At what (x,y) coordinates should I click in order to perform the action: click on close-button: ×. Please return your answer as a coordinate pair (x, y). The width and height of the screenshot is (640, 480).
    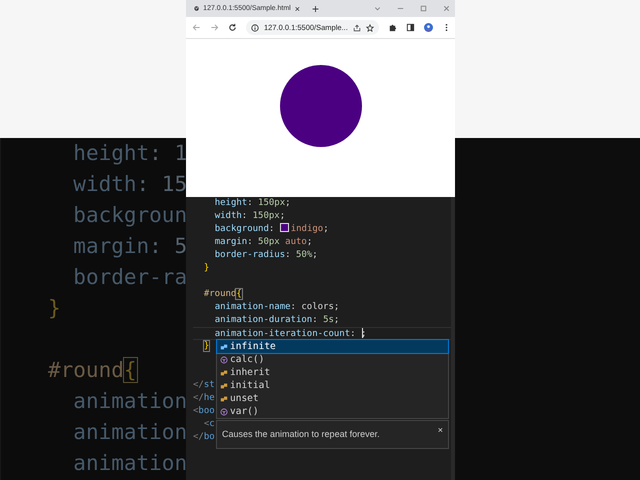
    Looking at the image, I should click on (440, 430).